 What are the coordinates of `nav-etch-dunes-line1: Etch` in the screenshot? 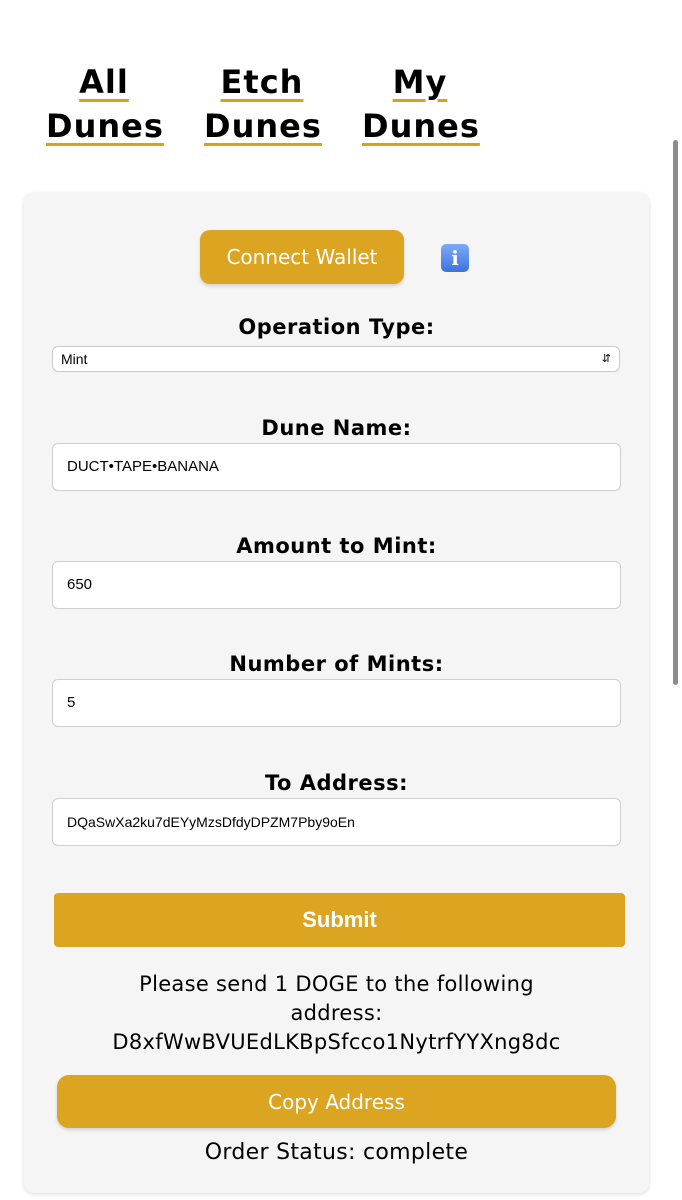 It's located at (262, 82).